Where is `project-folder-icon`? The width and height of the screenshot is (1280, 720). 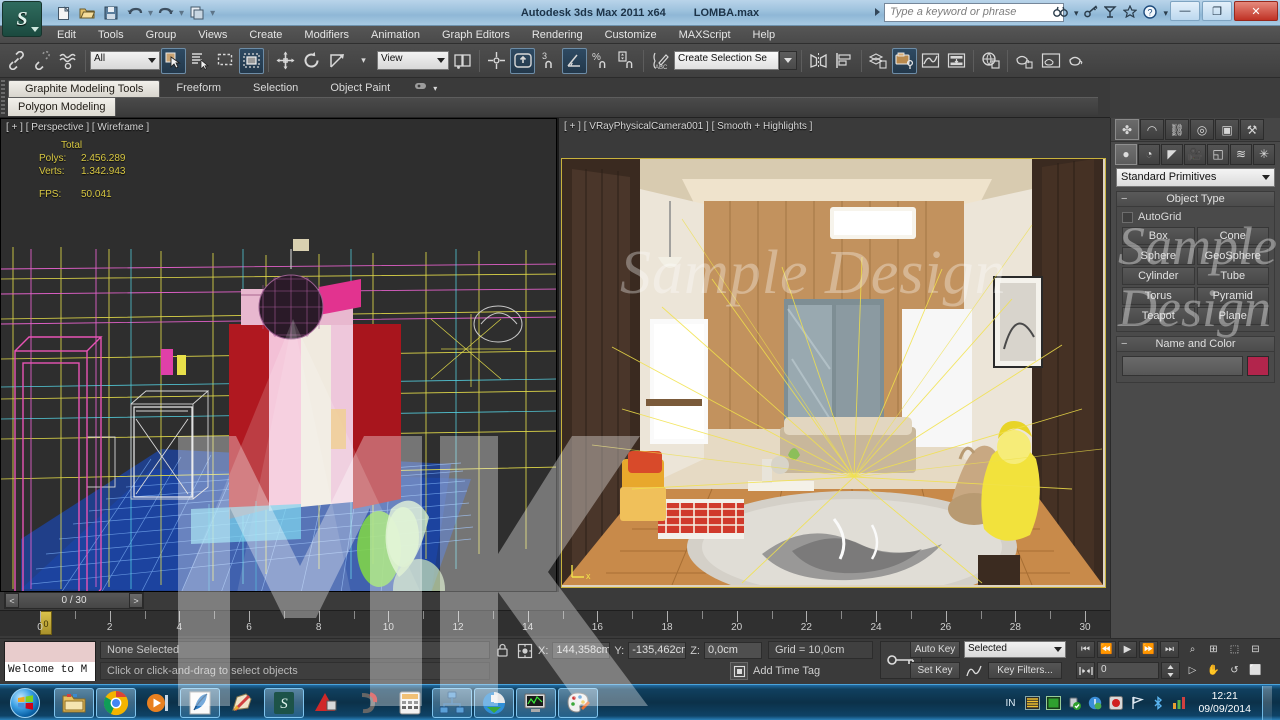
project-folder-icon is located at coordinates (197, 13).